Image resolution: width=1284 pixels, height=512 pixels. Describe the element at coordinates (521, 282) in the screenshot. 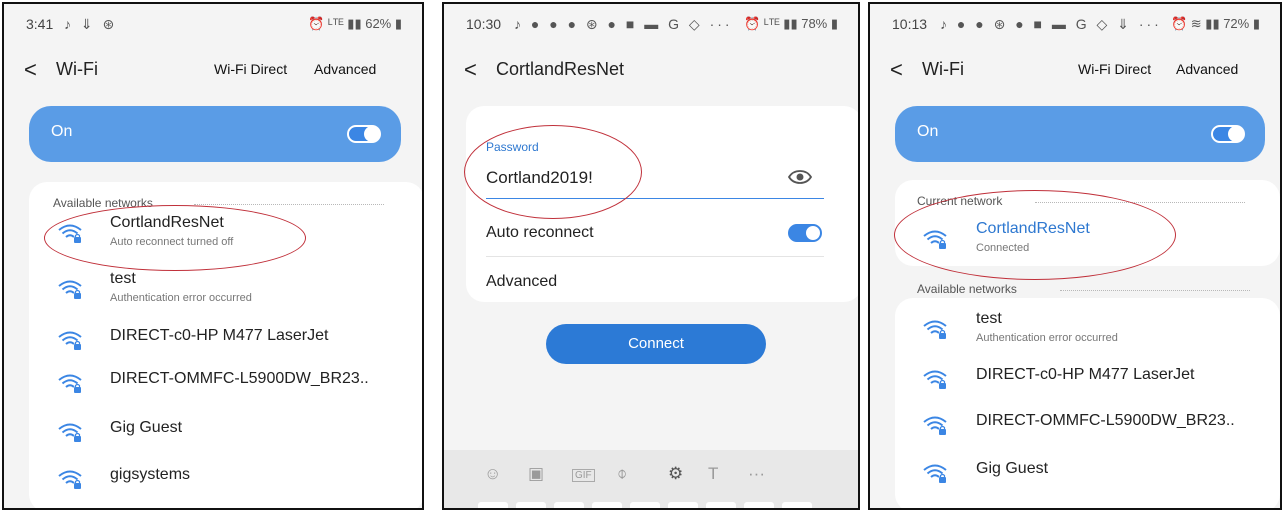

I see `advanced-row: Advanced` at that location.